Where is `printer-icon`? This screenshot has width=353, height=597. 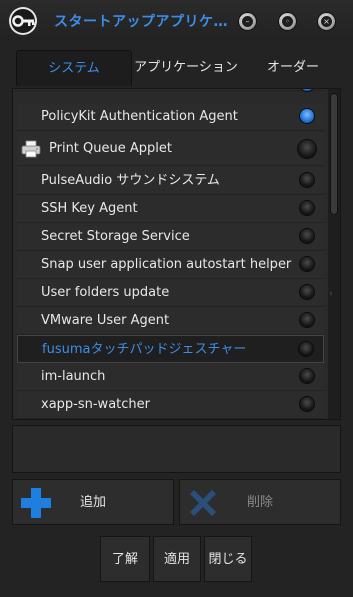
printer-icon is located at coordinates (31, 149).